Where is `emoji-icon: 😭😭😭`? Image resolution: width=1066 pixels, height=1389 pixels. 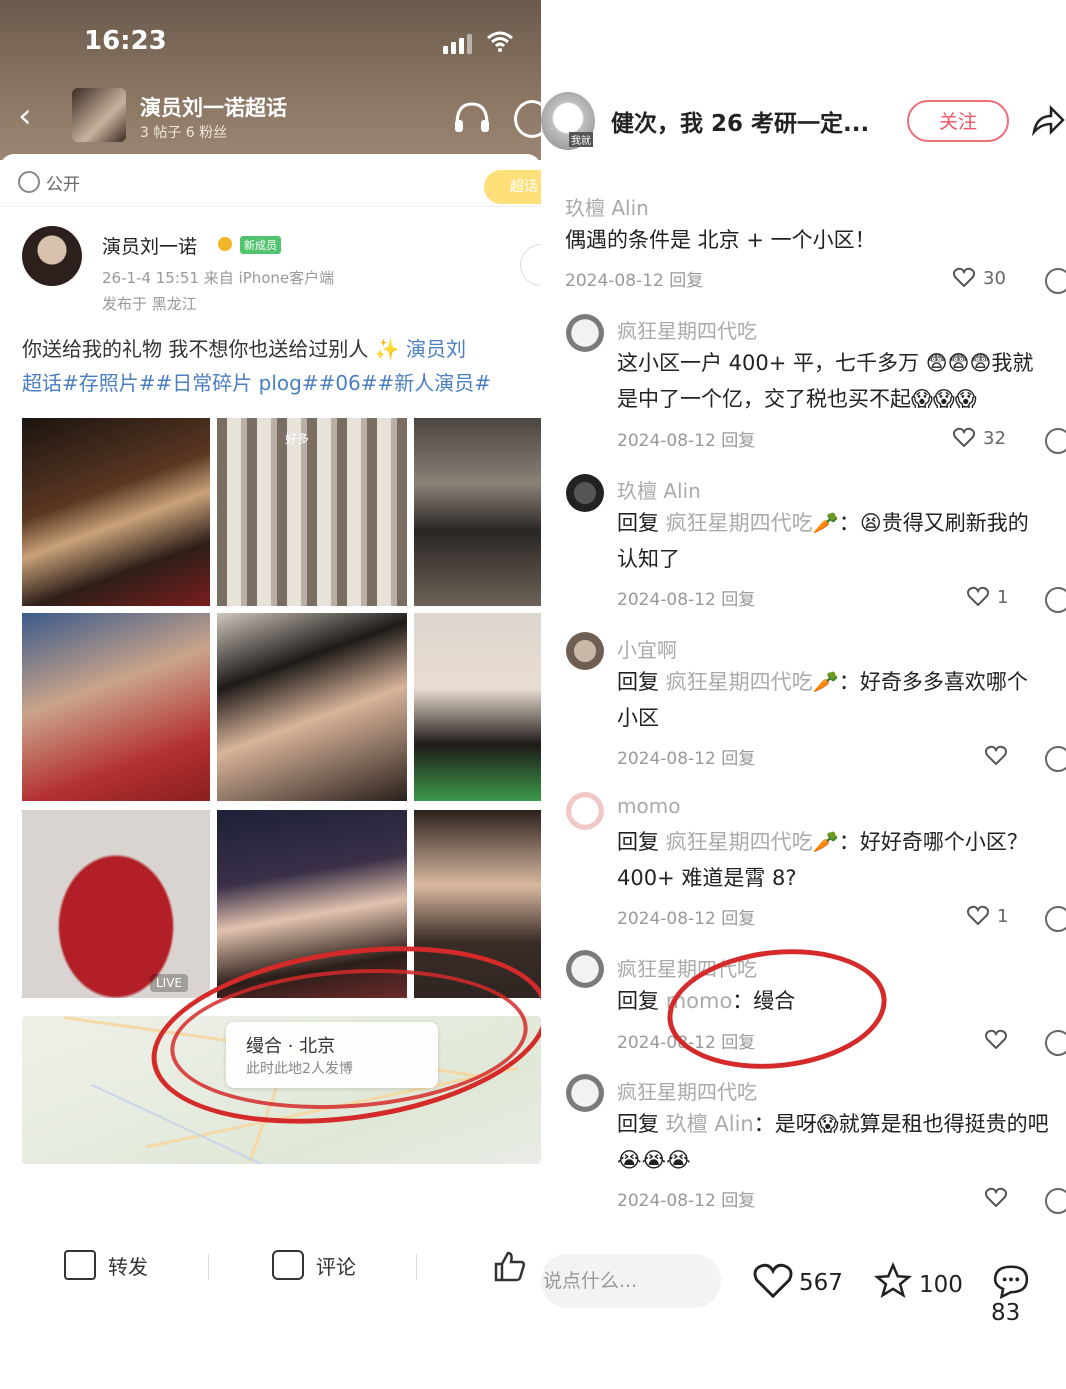
emoji-icon: 😭😭😭 is located at coordinates (654, 1160).